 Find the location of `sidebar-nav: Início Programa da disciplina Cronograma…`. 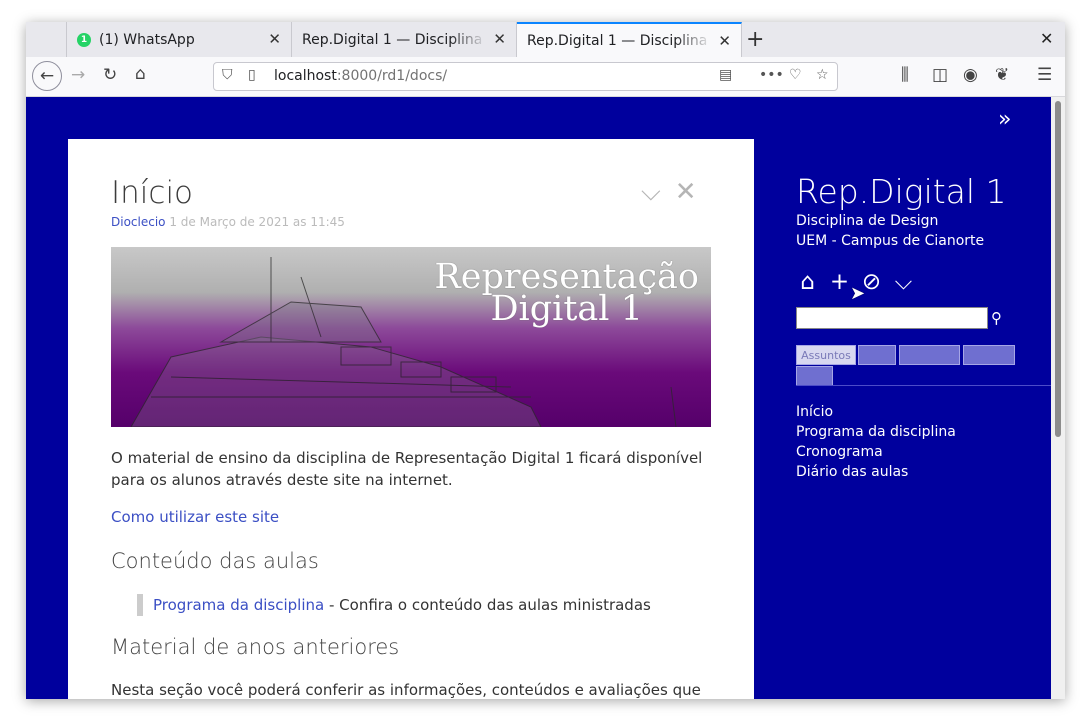

sidebar-nav: Início Programa da disciplina Cronograma… is located at coordinates (876, 442).